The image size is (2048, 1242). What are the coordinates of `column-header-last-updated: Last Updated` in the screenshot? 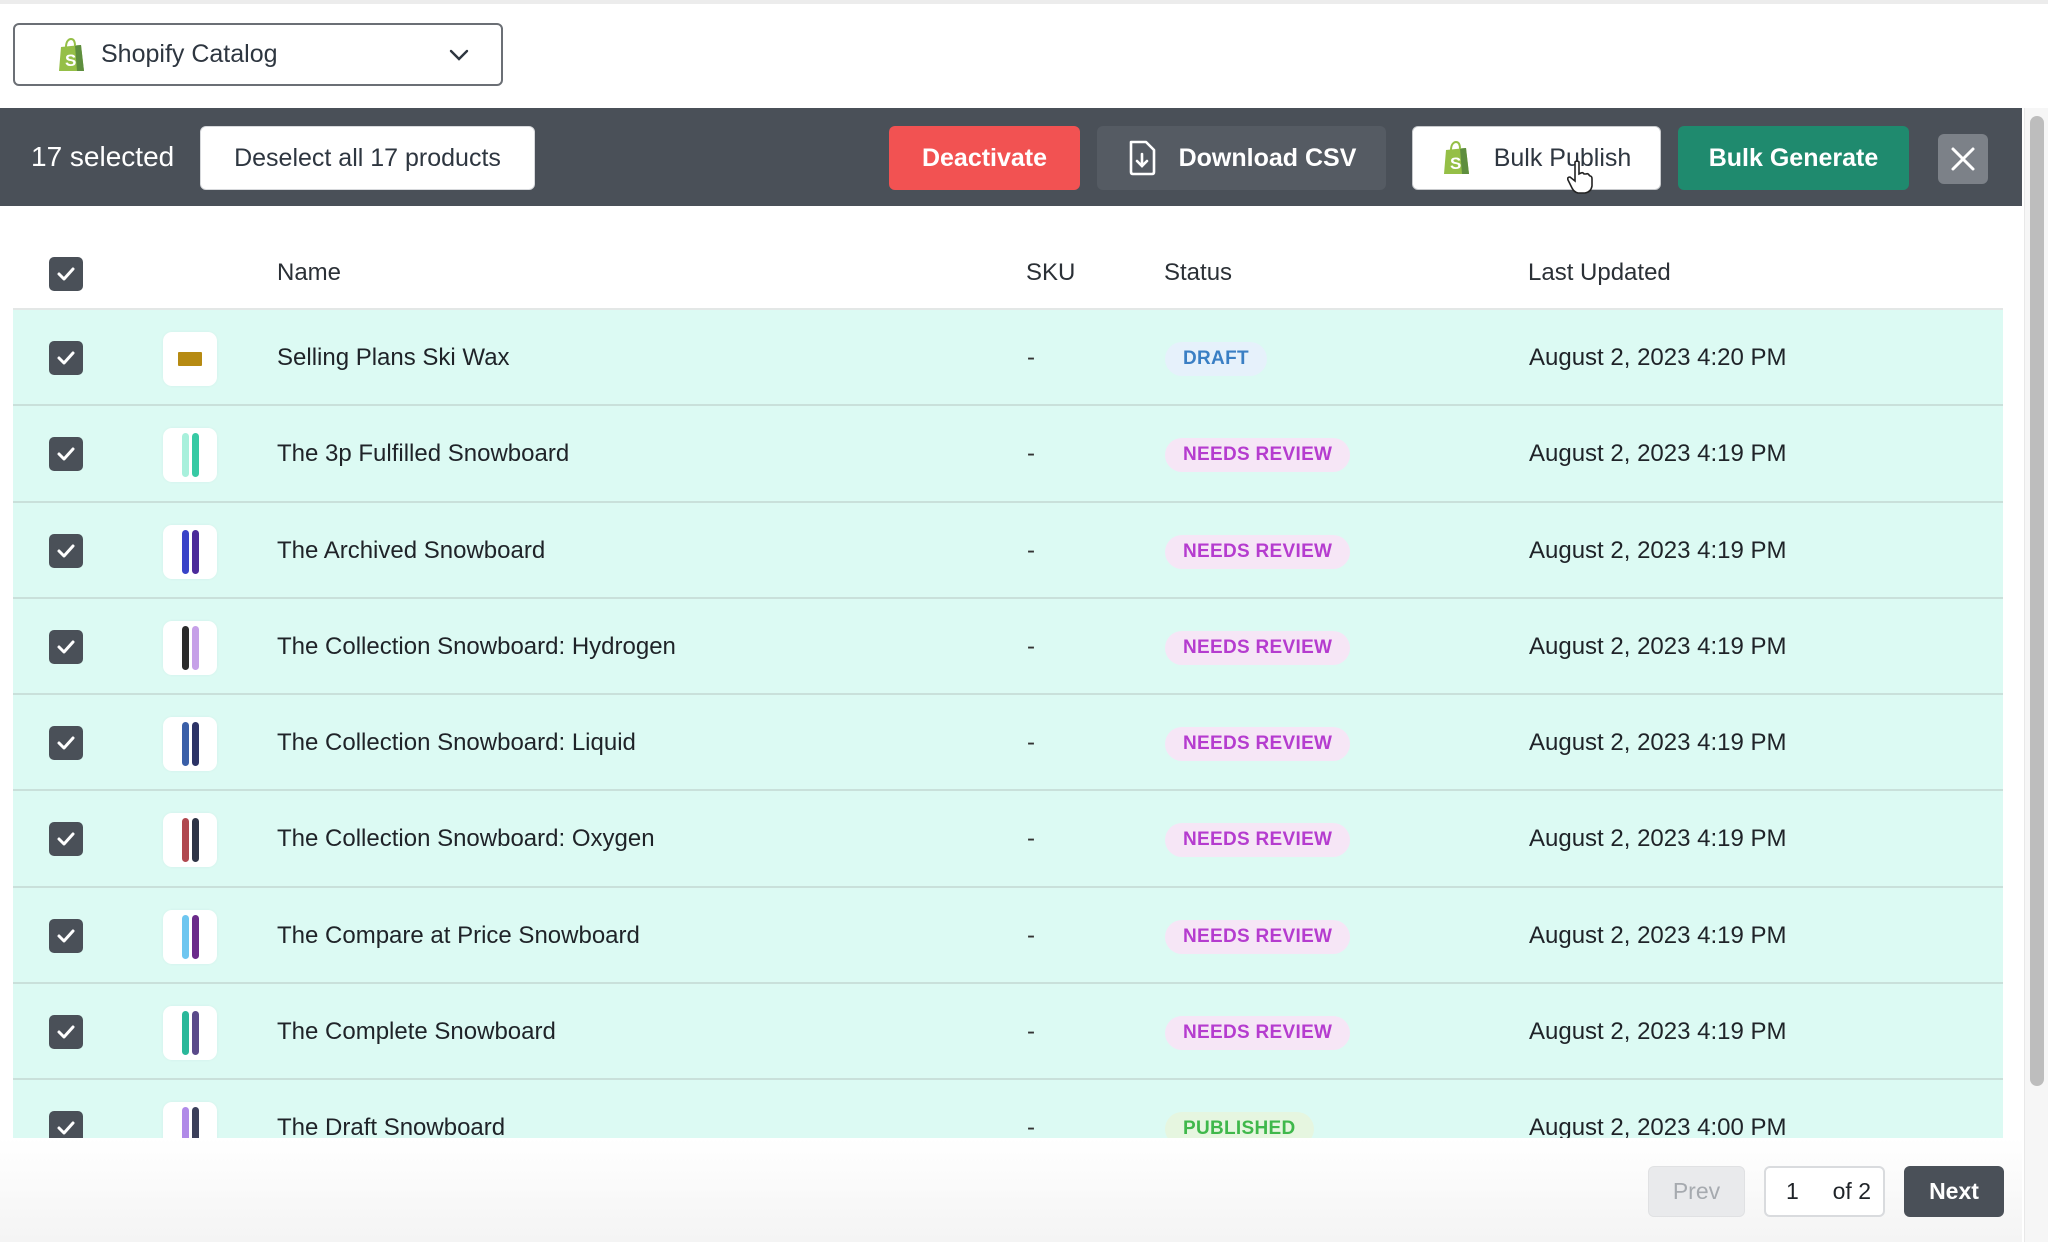 It's located at (1599, 266).